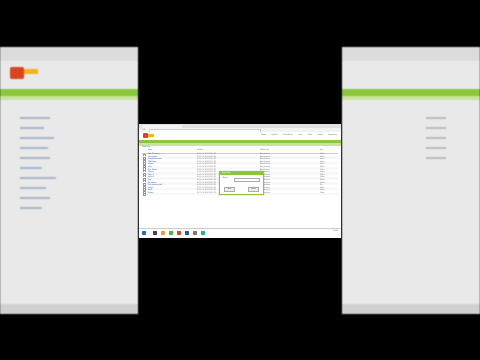  What do you see at coordinates (145, 195) in the screenshot?
I see `row-checkbox` at bounding box center [145, 195].